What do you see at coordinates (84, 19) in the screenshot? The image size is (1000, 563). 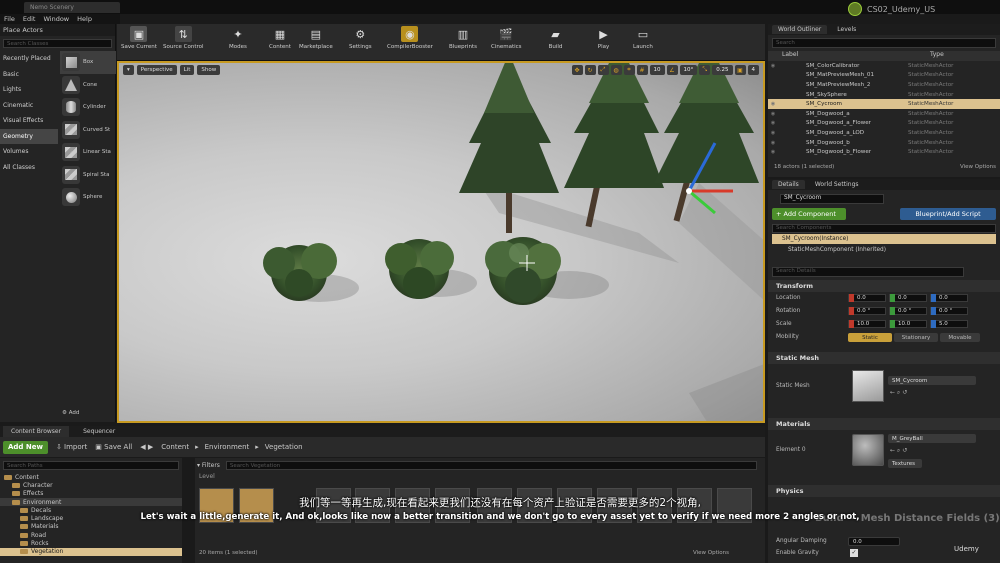 I see `menu-help: Help` at bounding box center [84, 19].